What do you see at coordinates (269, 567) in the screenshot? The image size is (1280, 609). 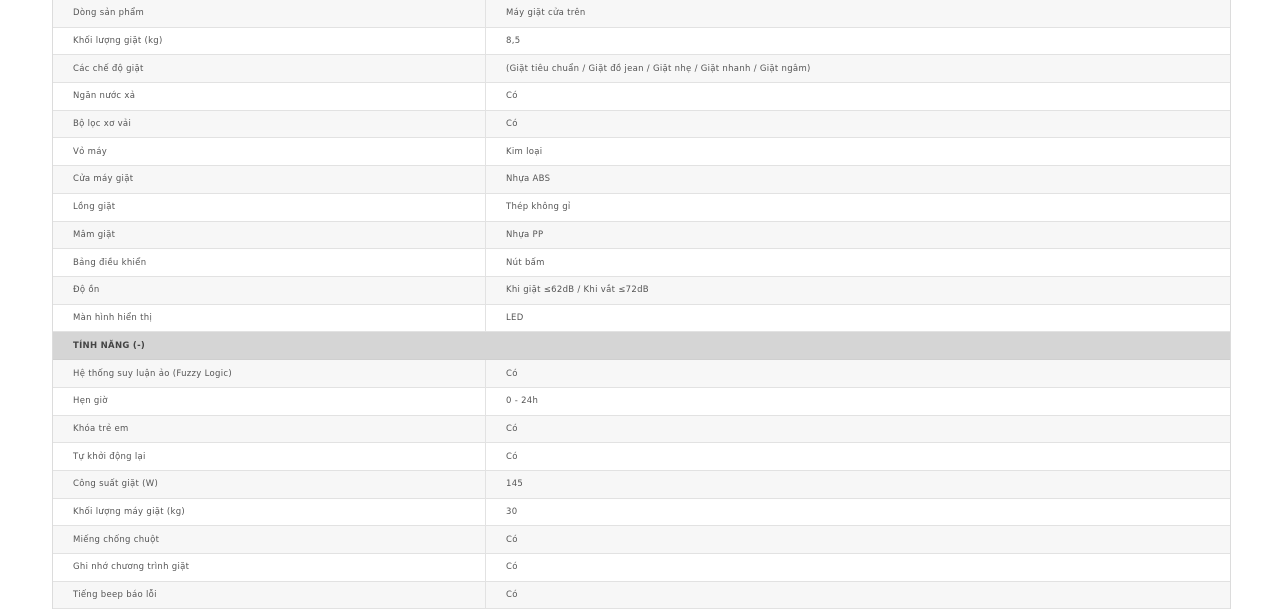 I see `spec-label: Ghi nhớ chương trình giặt` at bounding box center [269, 567].